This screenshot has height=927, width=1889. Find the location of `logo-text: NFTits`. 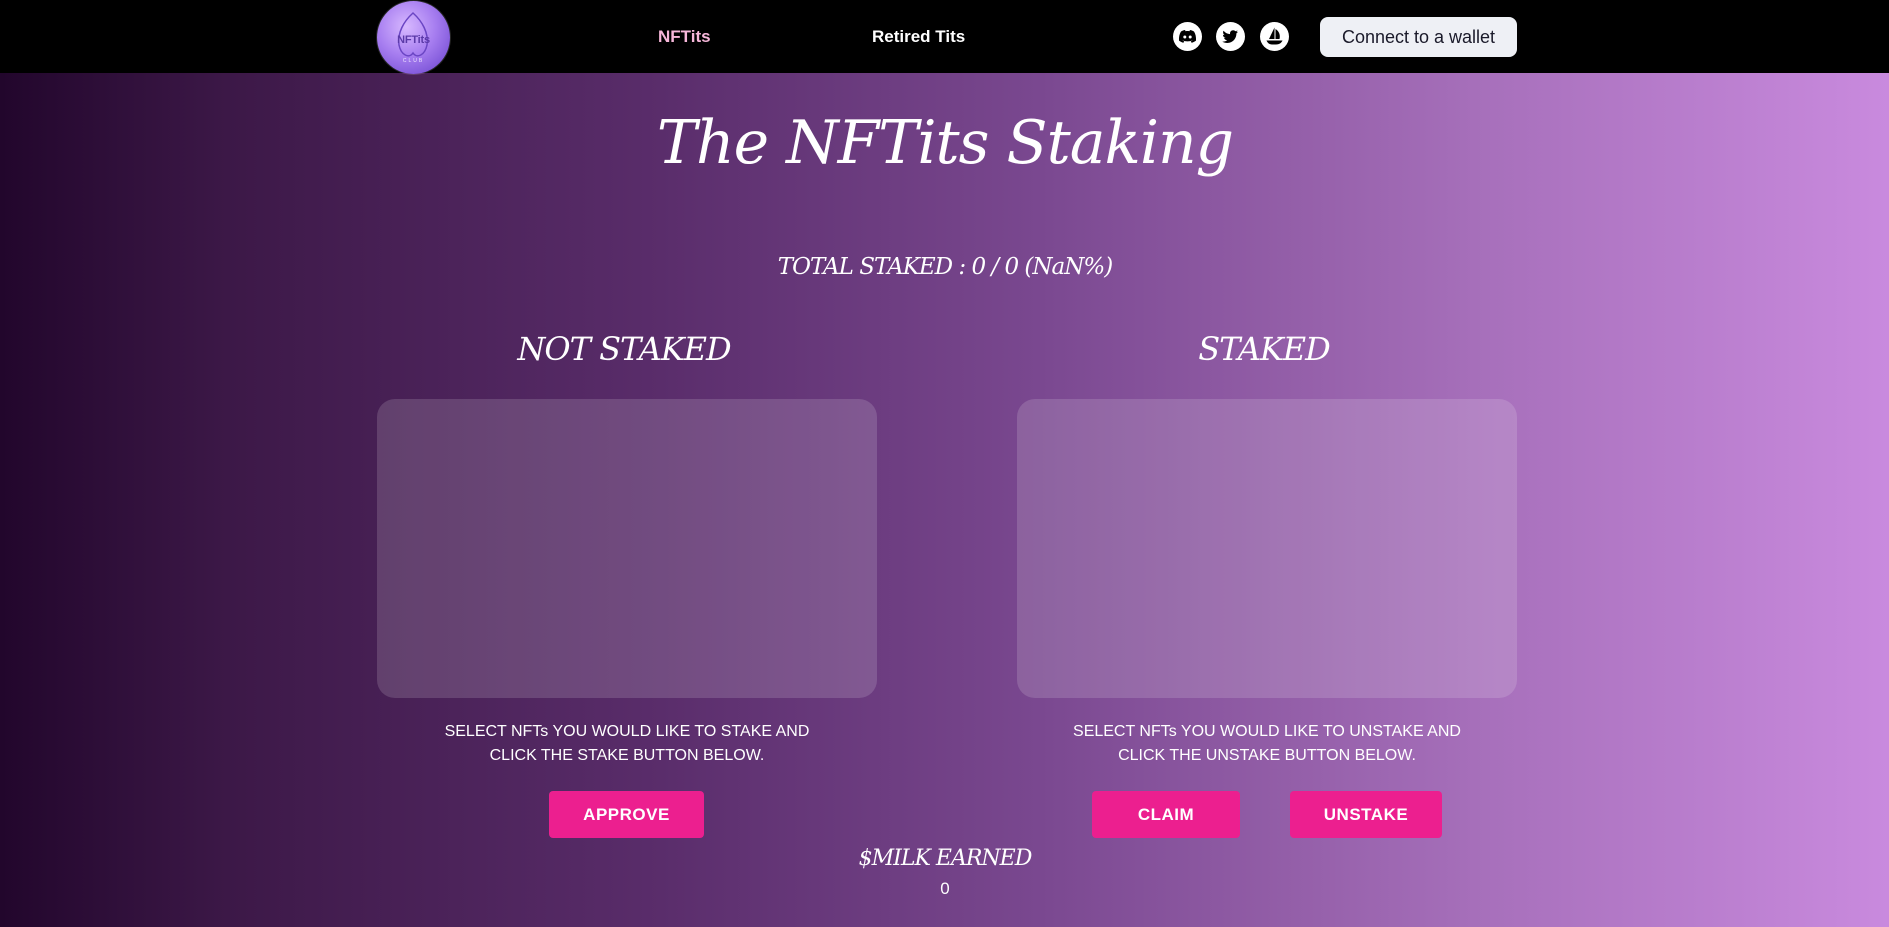

logo-text: NFTits is located at coordinates (413, 40).